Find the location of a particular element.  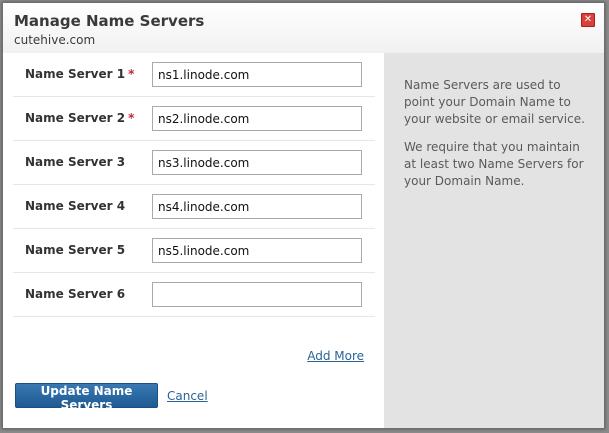

name-server-row-4: Name Server 4 is located at coordinates (194, 207).